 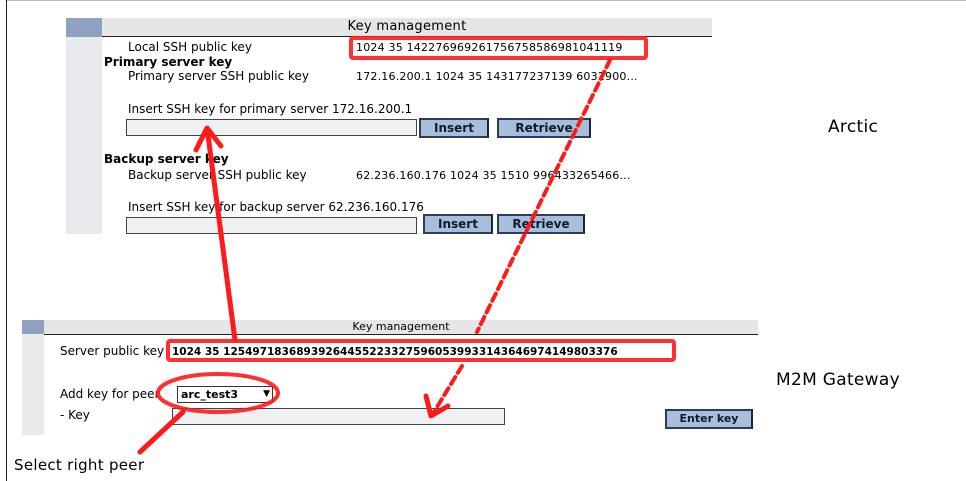 What do you see at coordinates (110, 394) in the screenshot?
I see `add-key-label: Add key for peer` at bounding box center [110, 394].